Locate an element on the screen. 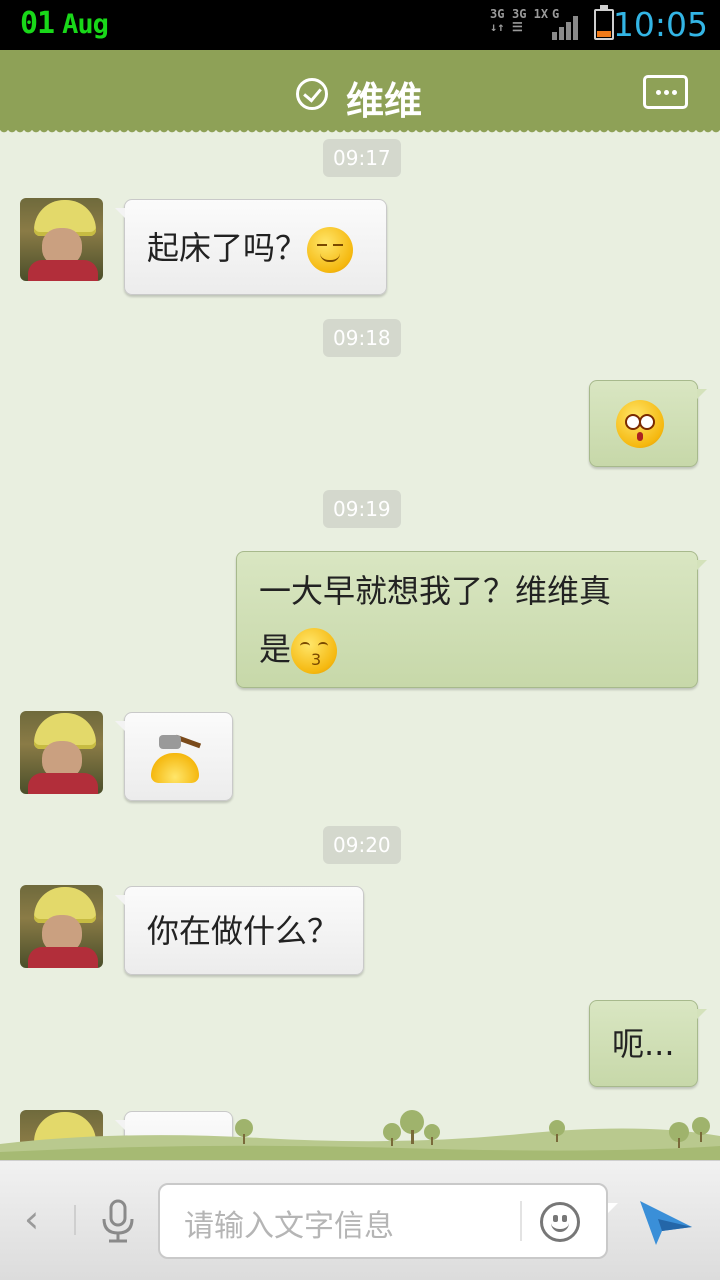 The height and width of the screenshot is (1280, 720). message-text-line2: 是 is located at coordinates (275, 649).